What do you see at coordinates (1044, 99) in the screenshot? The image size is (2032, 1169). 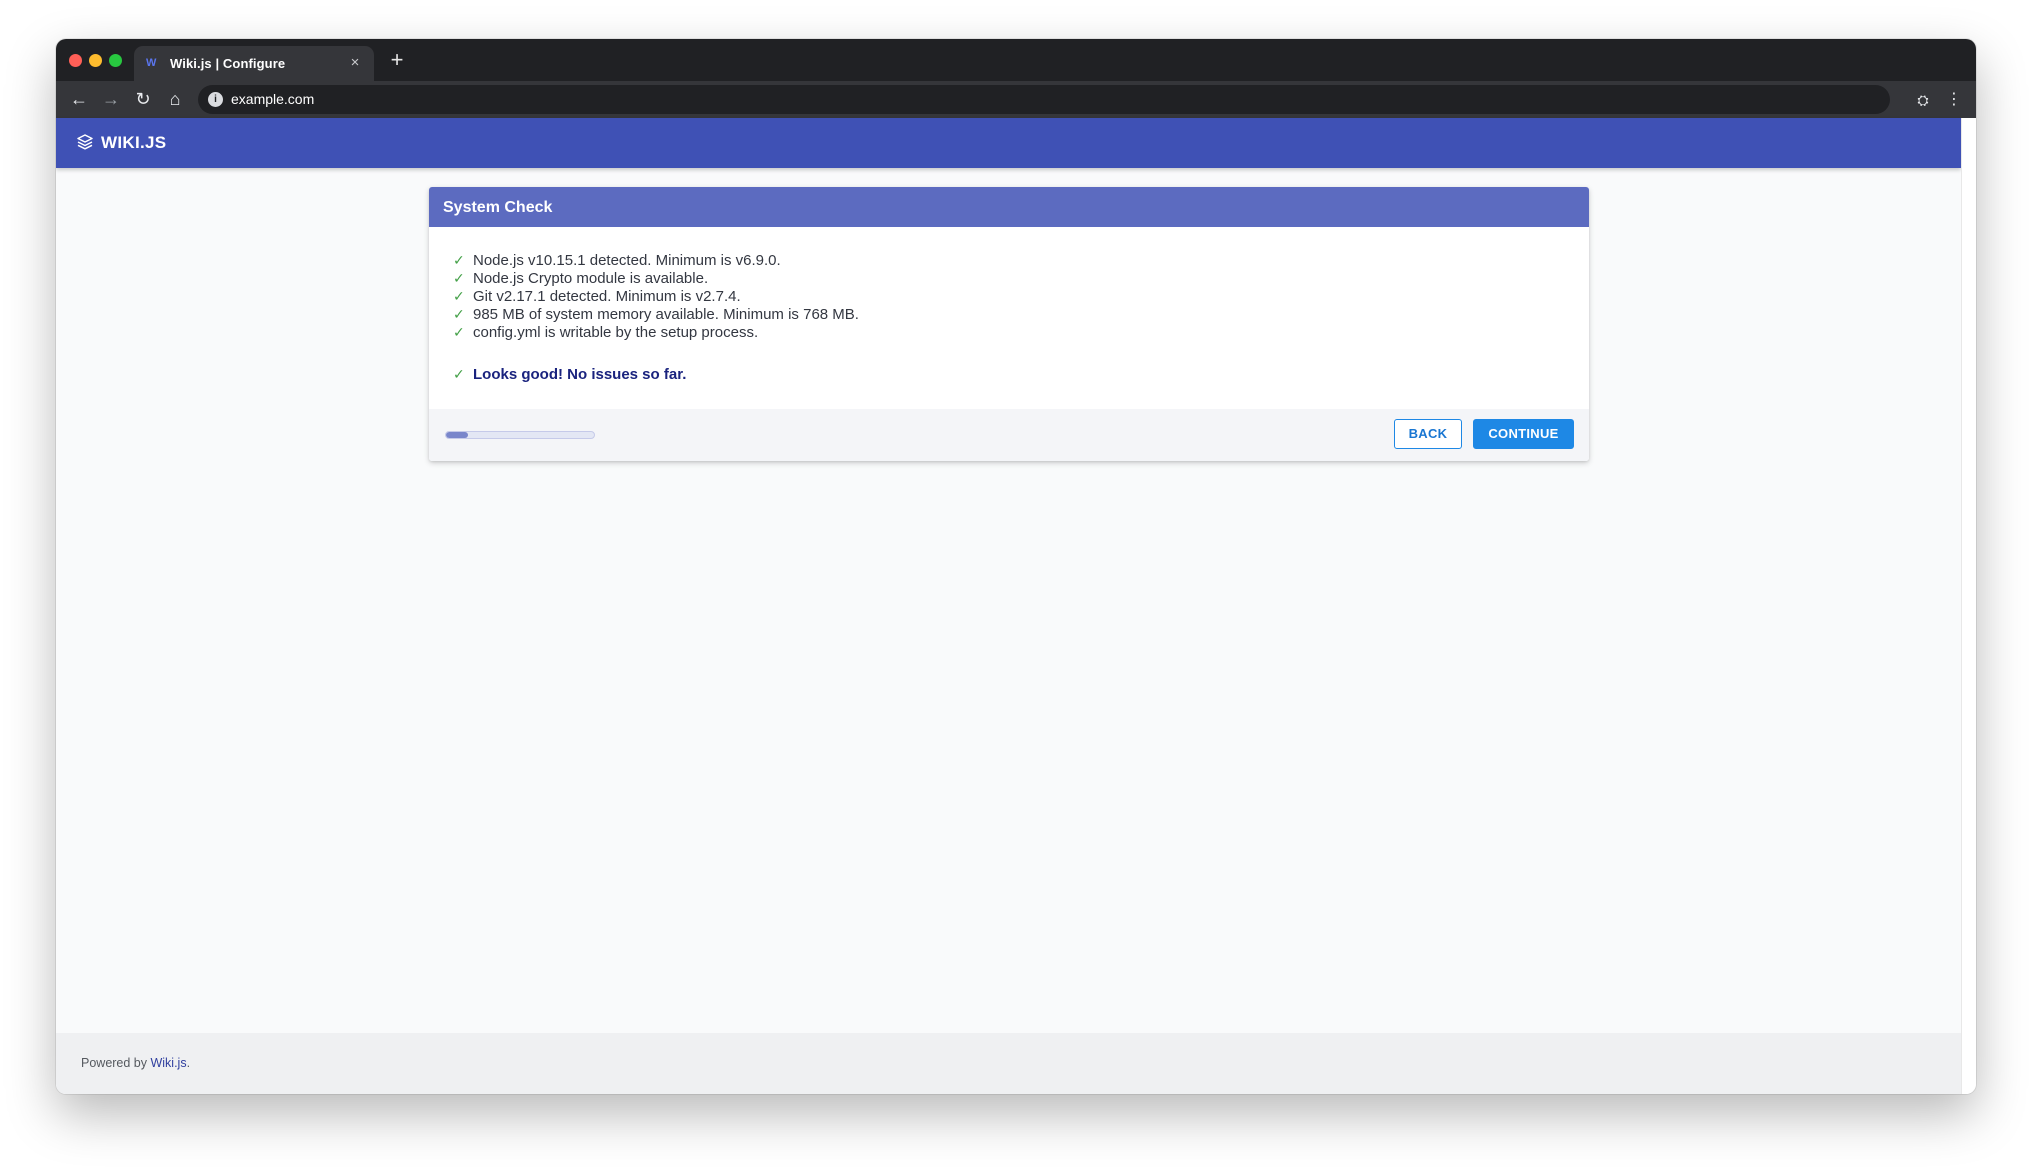 I see `address-bar: i example.com` at bounding box center [1044, 99].